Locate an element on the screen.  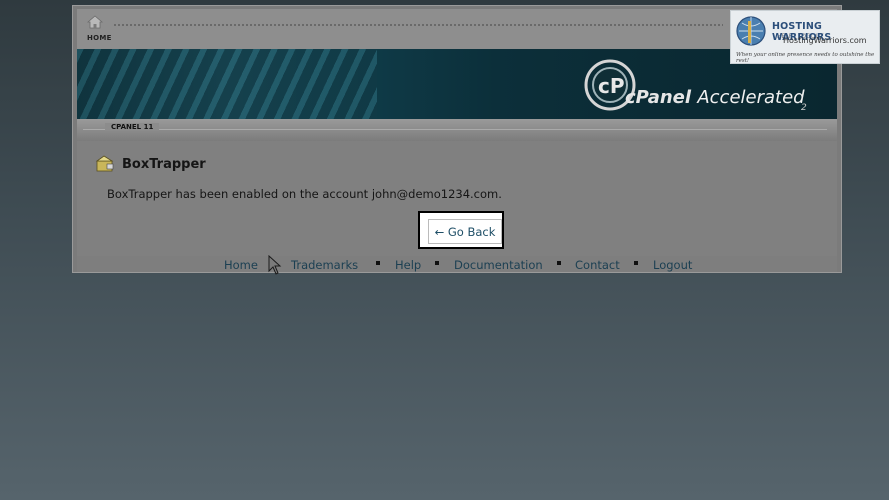
home-nav-label: HOME is located at coordinates (99, 38).